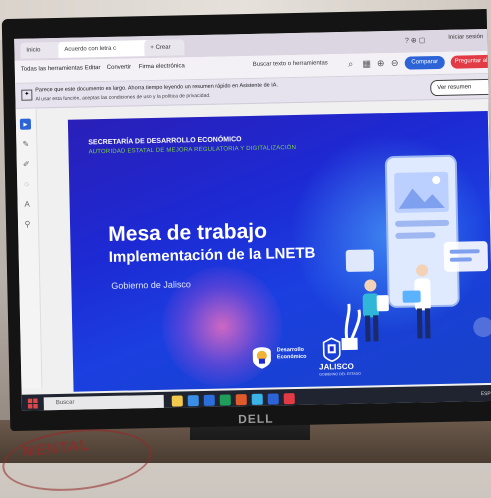 The width and height of the screenshot is (491, 498). I want to click on view-summary-button: Ver resumen, so click(460, 87).